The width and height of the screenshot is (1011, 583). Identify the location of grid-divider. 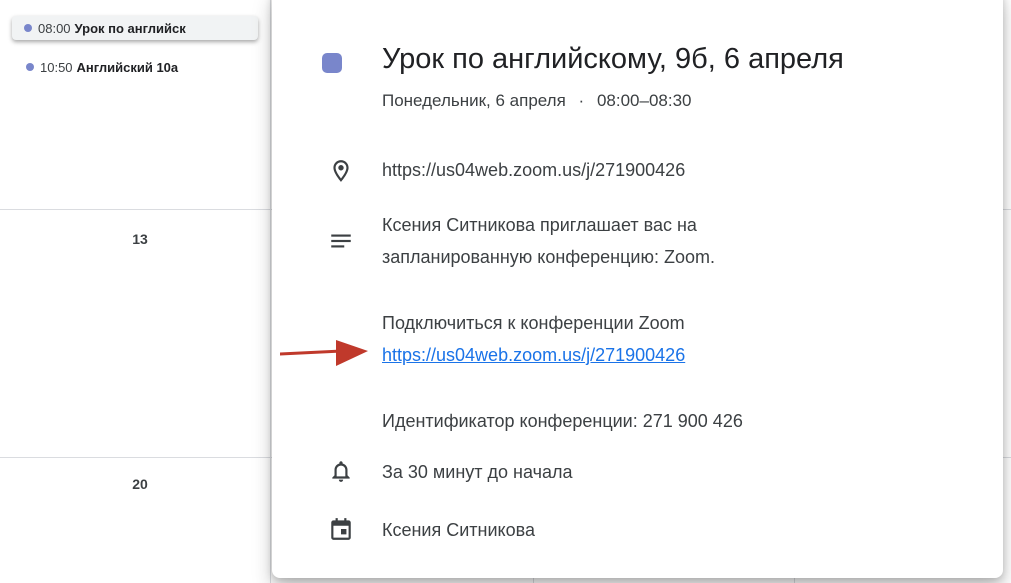
(270, 291).